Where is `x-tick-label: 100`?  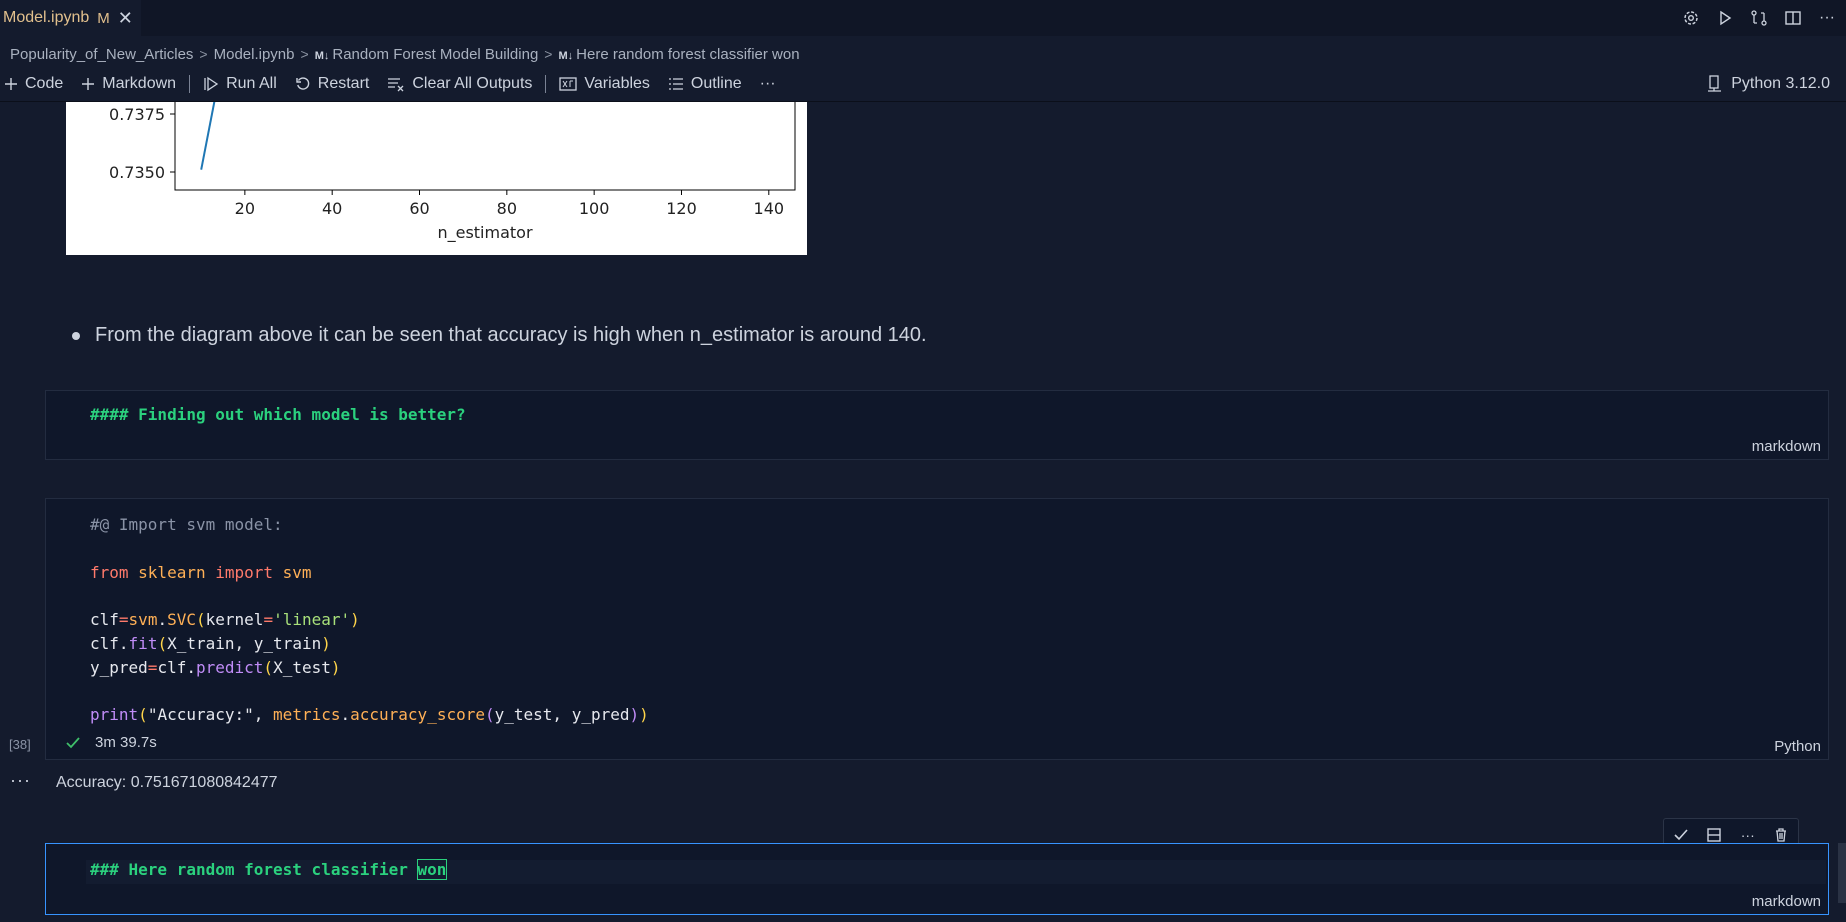 x-tick-label: 100 is located at coordinates (594, 208).